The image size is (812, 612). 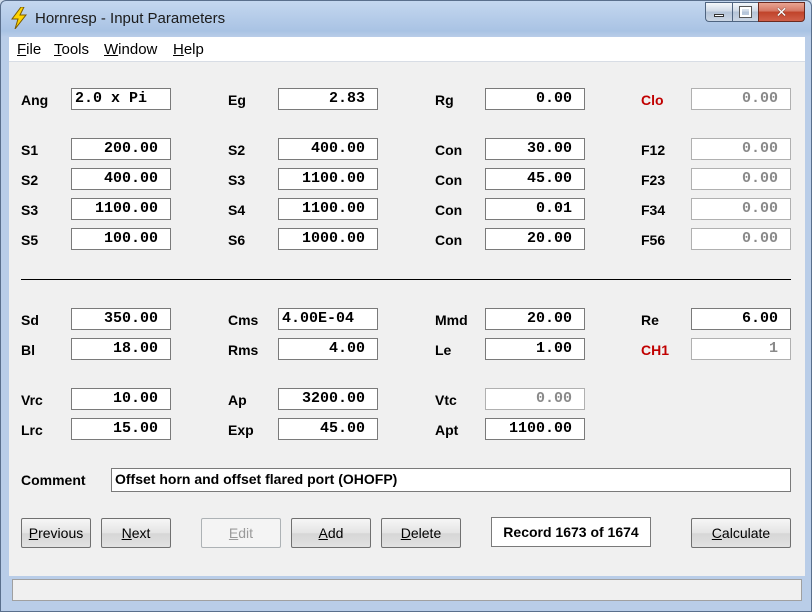 I want to click on window-controls: ✕, so click(x=755, y=13).